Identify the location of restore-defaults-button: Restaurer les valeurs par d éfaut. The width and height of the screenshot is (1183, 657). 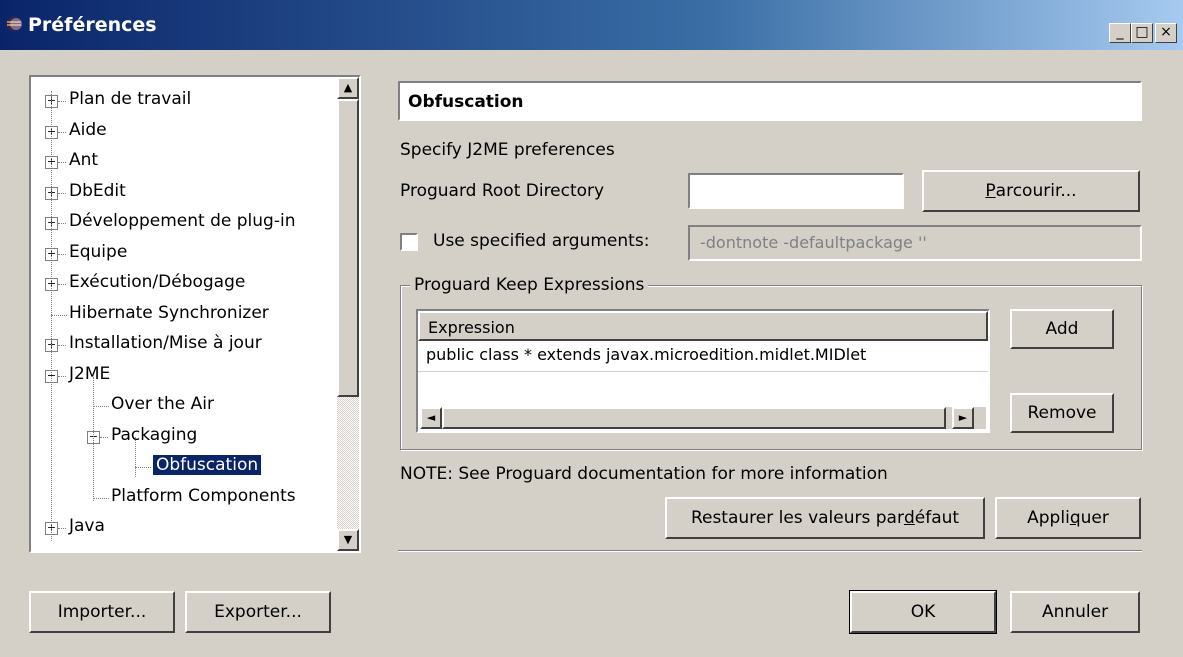
(825, 518).